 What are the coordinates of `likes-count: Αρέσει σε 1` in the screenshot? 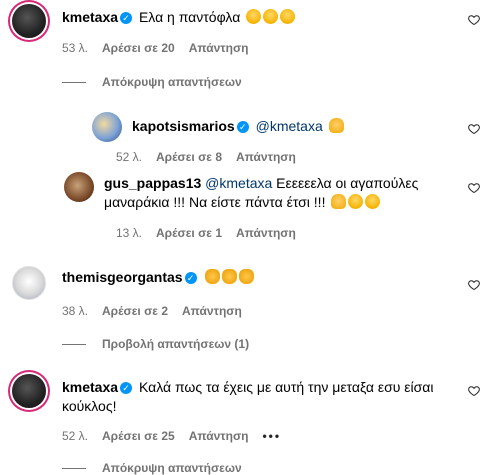 It's located at (189, 233).